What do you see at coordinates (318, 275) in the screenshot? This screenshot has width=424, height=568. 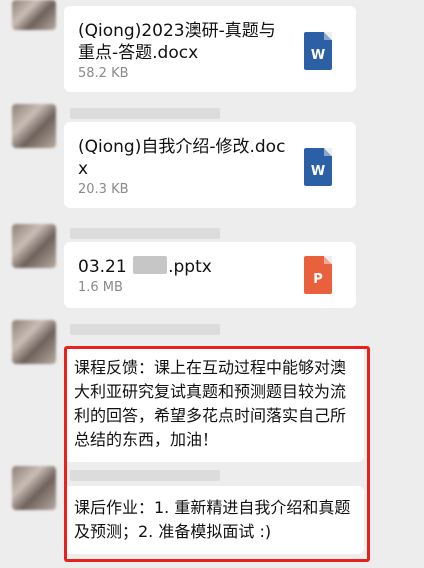 I see `ppt-doc-icon: P` at bounding box center [318, 275].